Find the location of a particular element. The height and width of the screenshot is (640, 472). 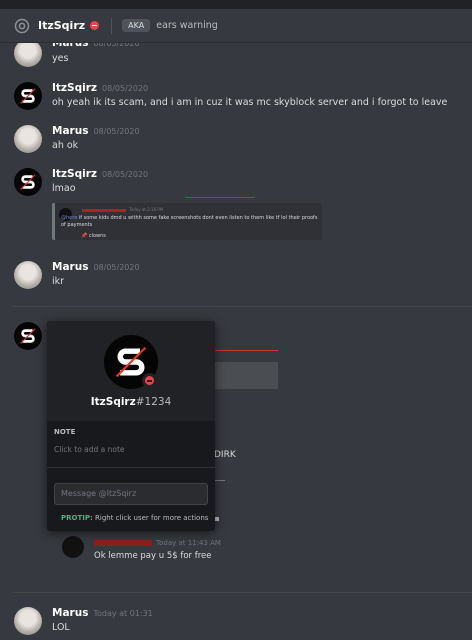

quoted-timestamp: Today at 11:43 AM is located at coordinates (188, 543).